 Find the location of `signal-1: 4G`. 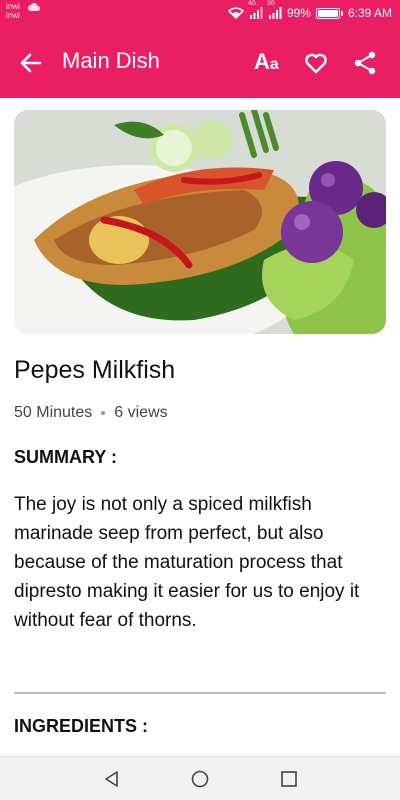

signal-1: 4G is located at coordinates (255, 10).